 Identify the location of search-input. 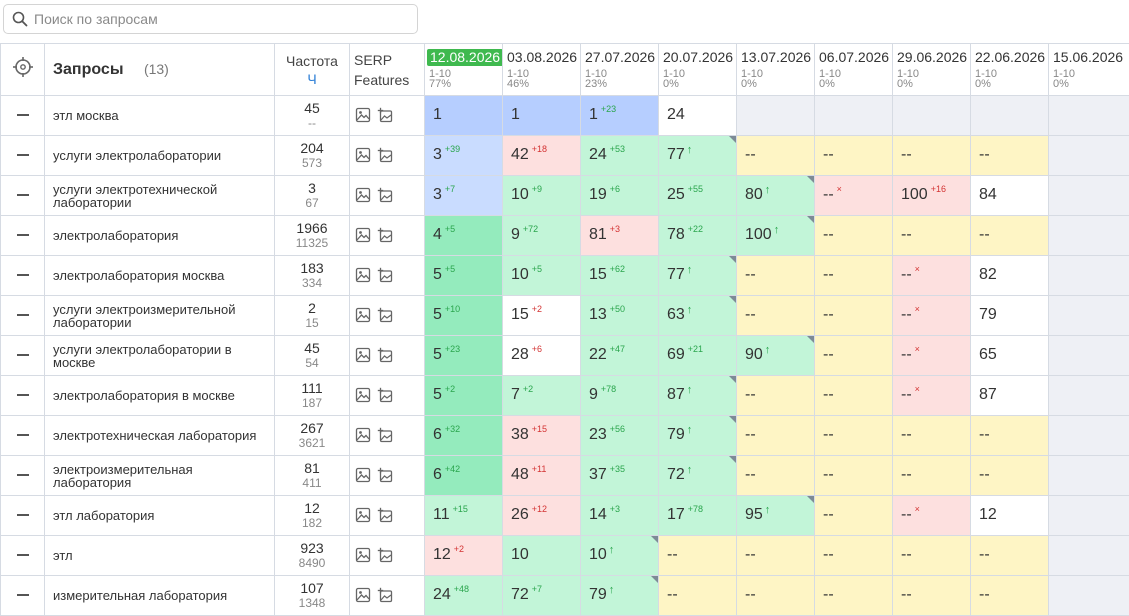
(214, 19).